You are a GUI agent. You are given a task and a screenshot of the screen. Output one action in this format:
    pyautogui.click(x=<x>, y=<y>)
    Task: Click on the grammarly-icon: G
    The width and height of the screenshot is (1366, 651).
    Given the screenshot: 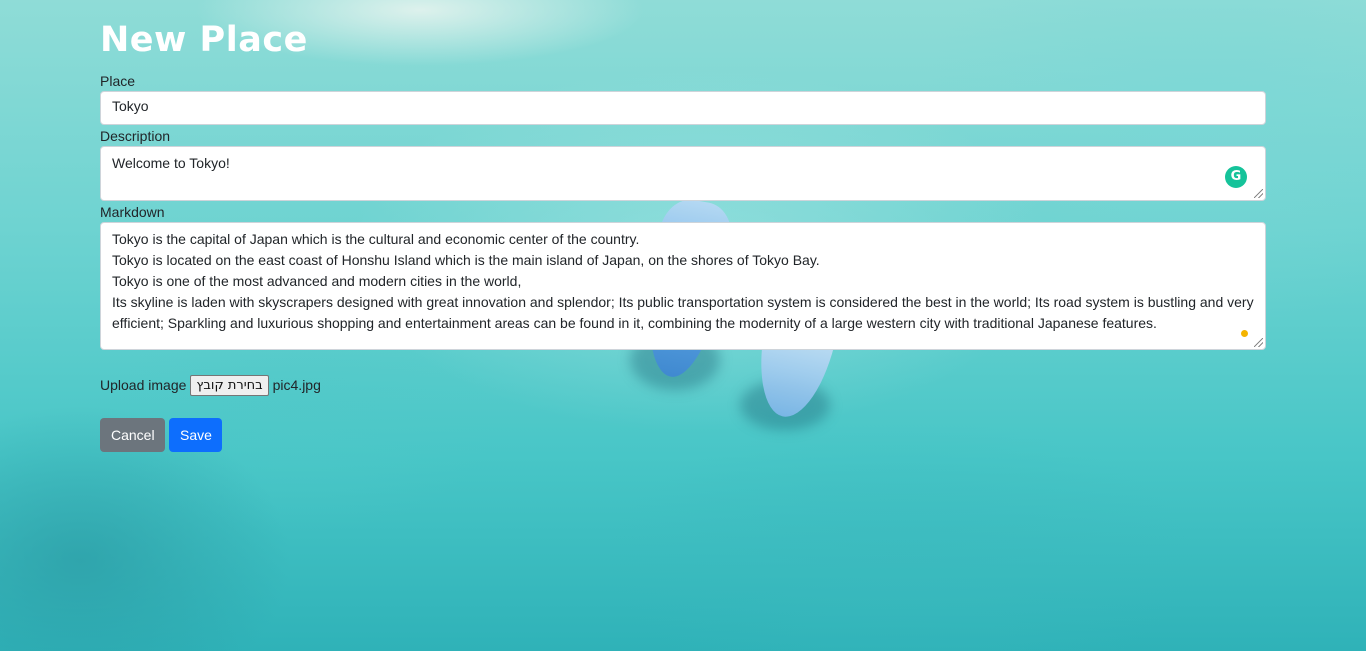 What is the action you would take?
    pyautogui.click(x=1236, y=177)
    